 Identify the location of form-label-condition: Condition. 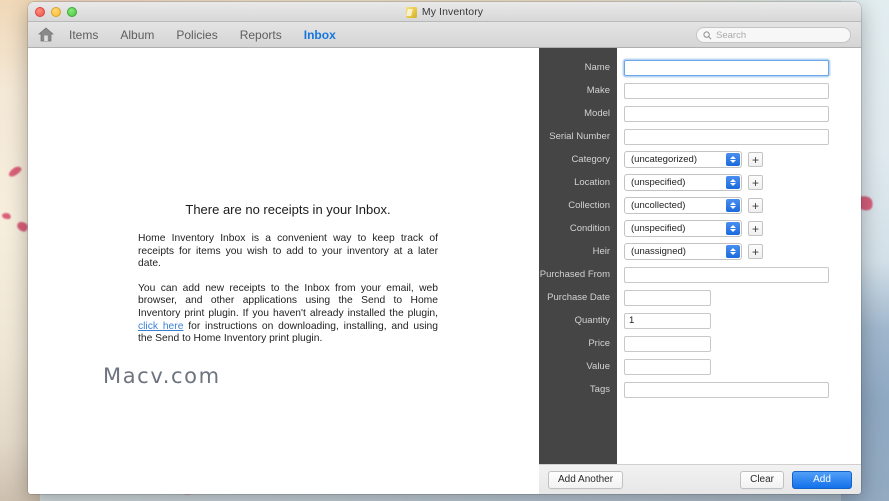
(578, 228).